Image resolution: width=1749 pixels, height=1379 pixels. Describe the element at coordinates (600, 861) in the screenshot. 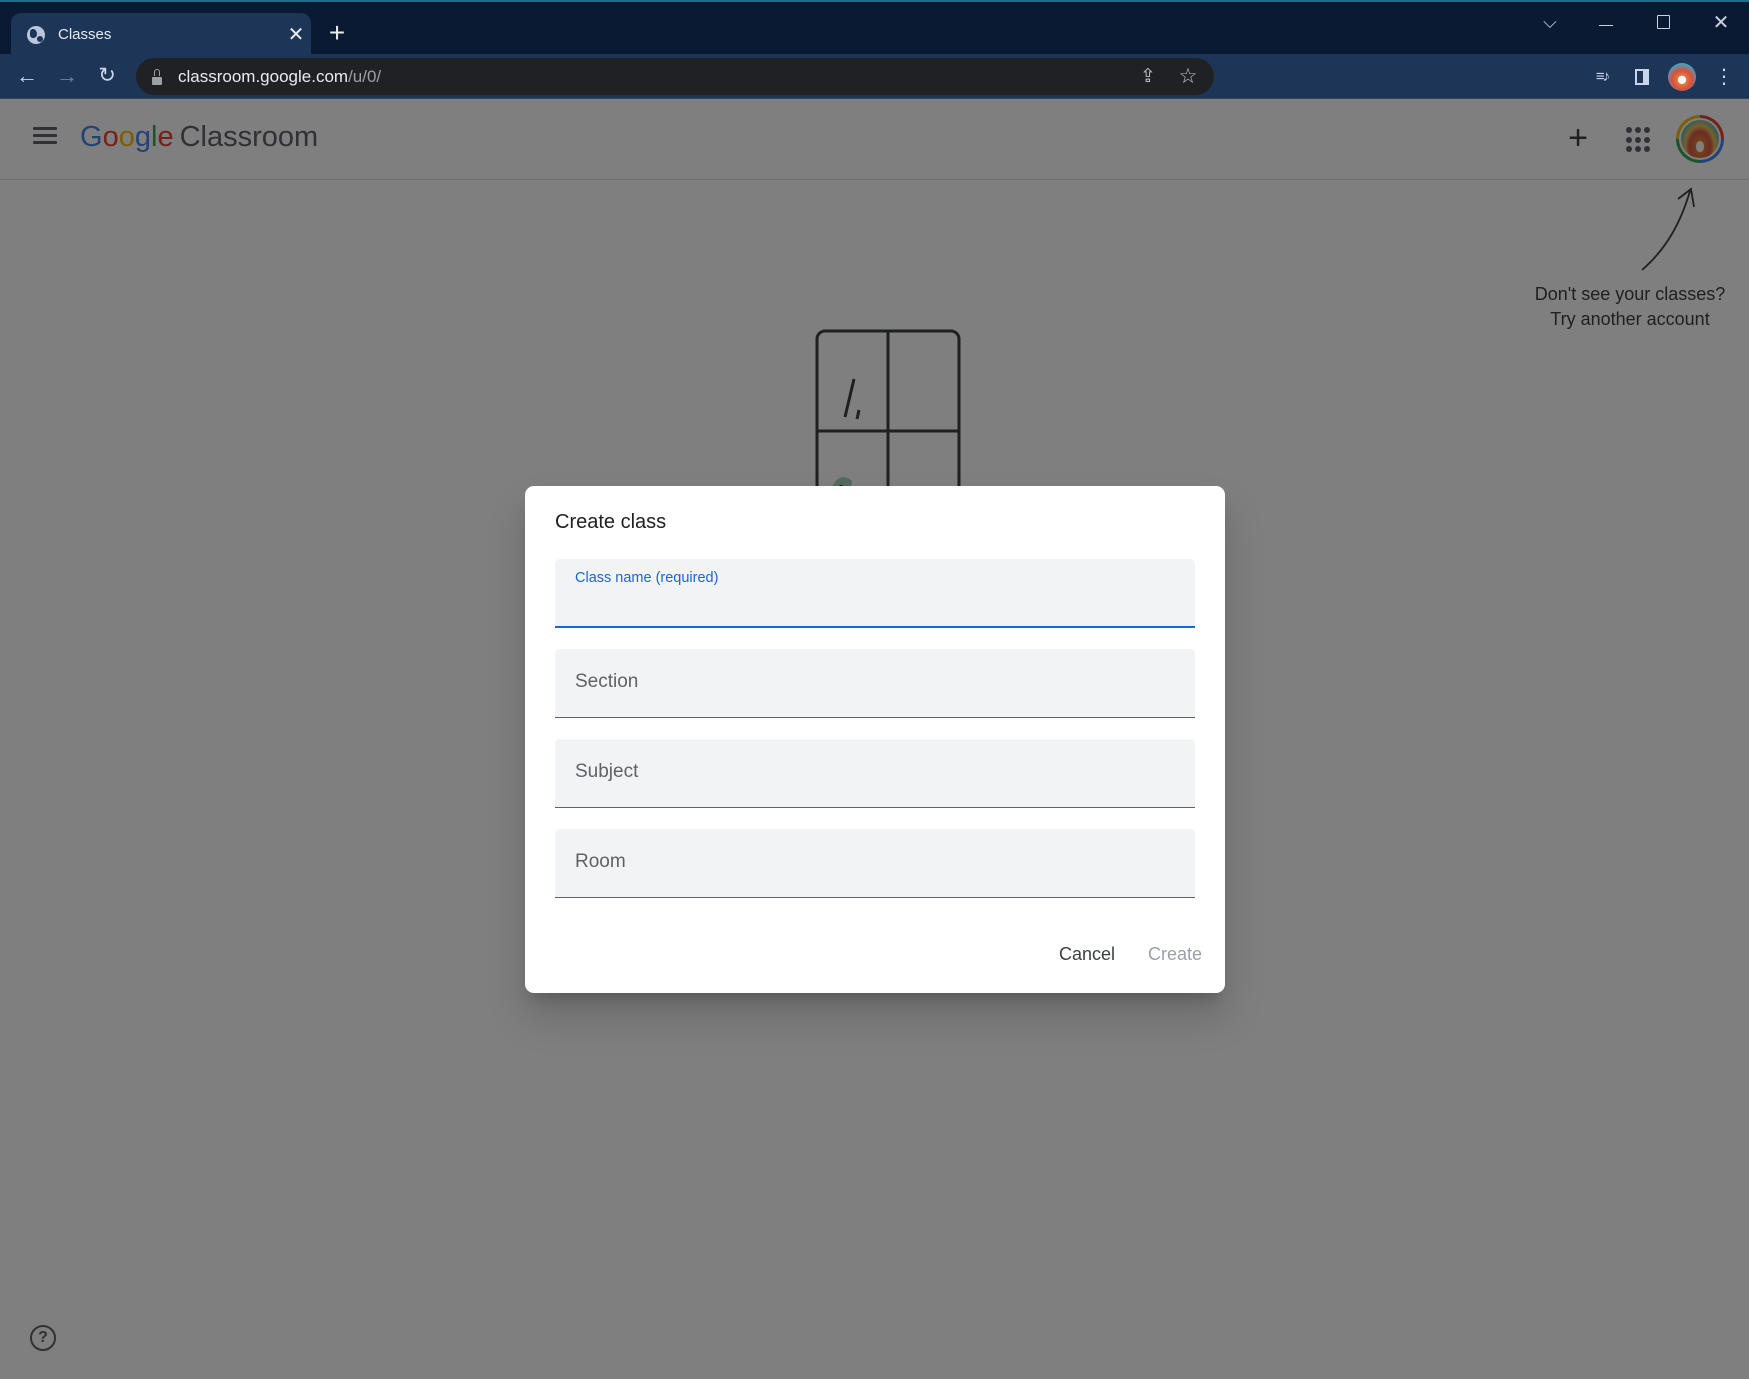

I see `room-placeholder: Room` at that location.